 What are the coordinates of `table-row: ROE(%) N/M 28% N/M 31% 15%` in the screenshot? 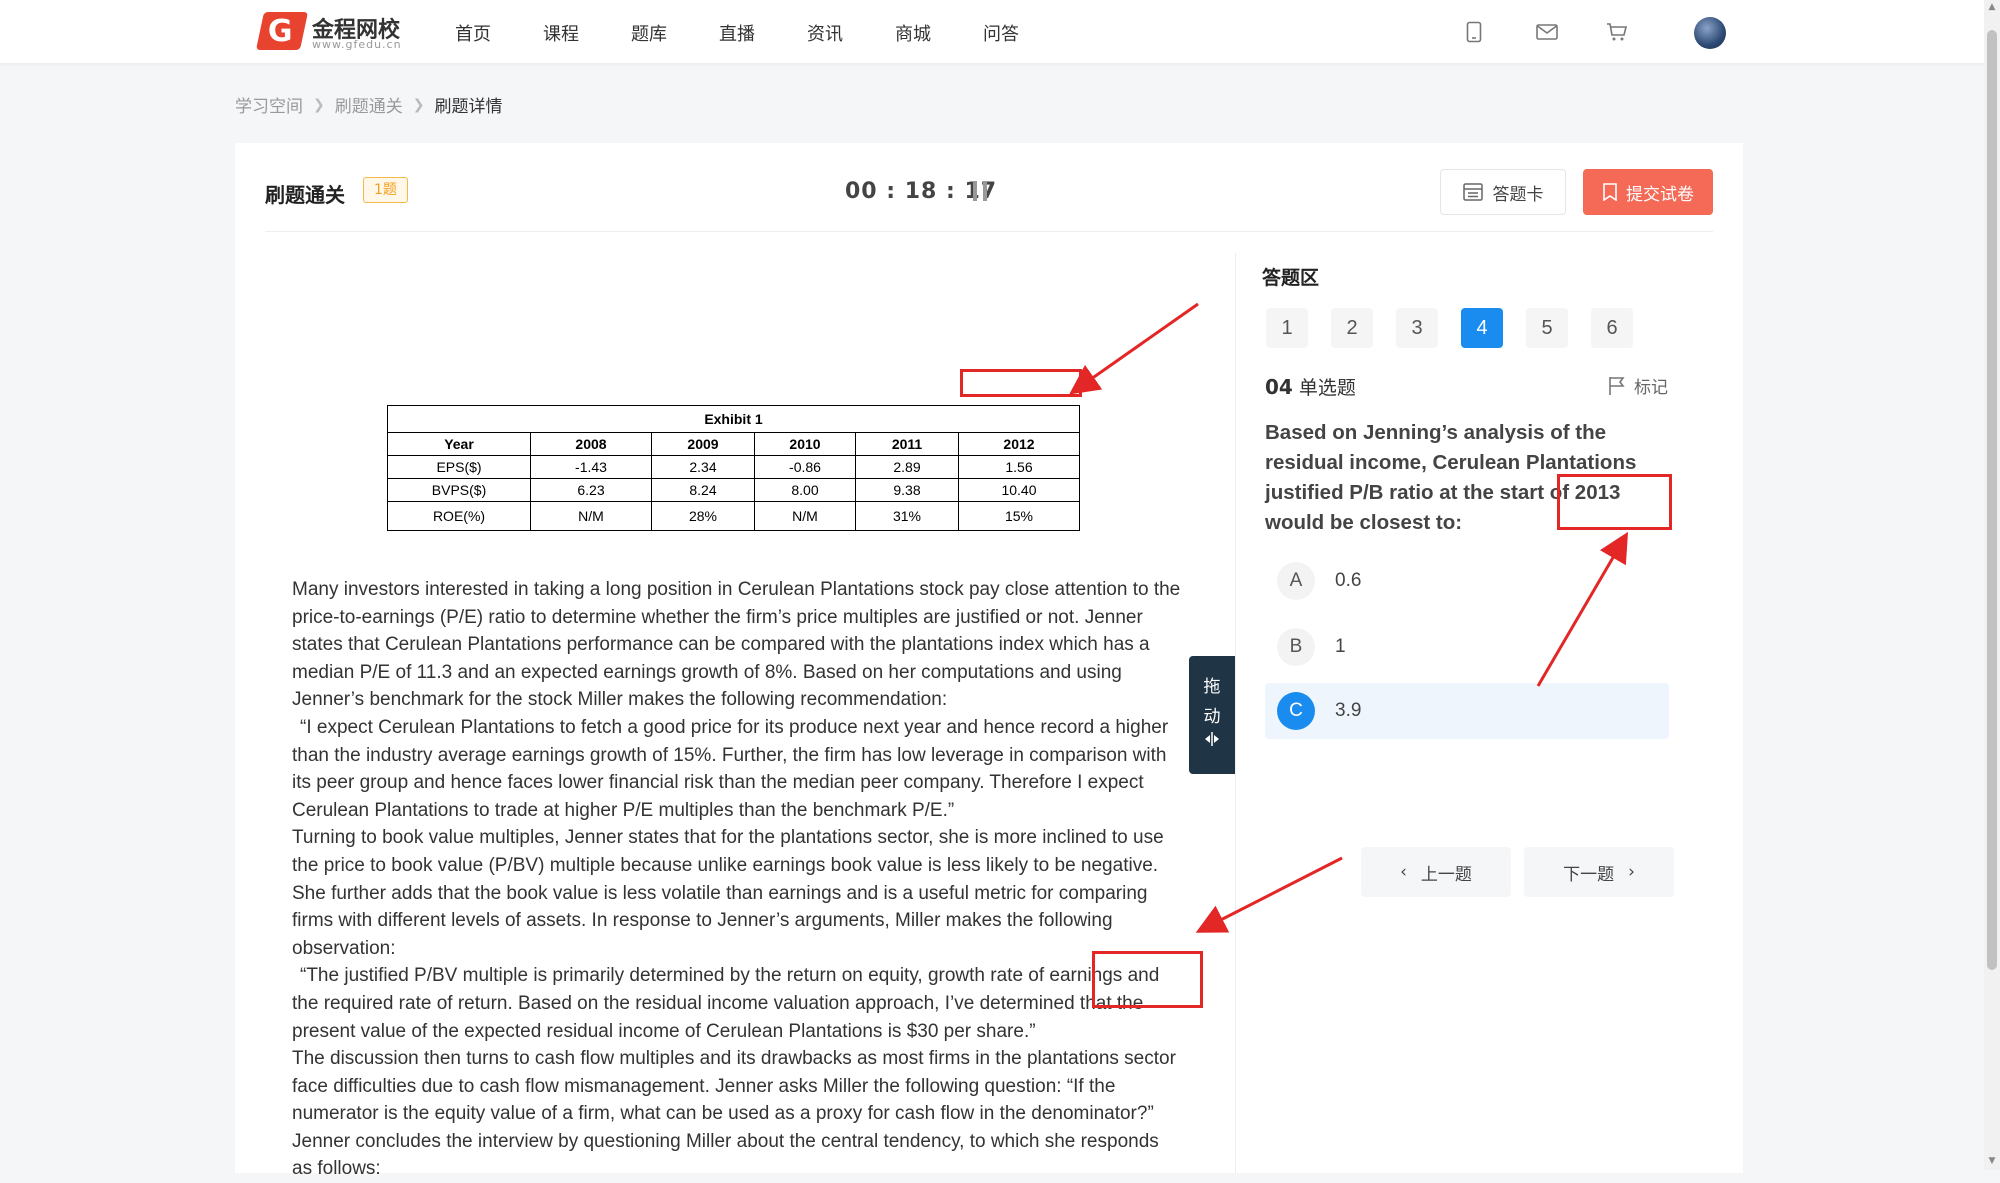 It's located at (733, 516).